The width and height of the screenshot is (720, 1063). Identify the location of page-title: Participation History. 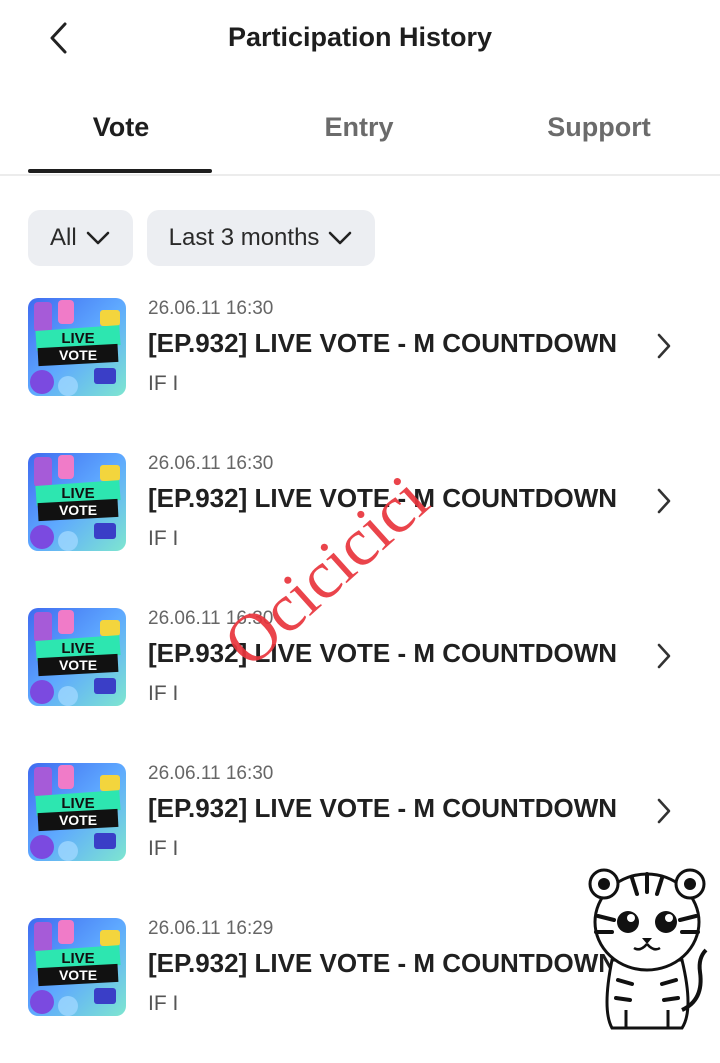
(360, 37).